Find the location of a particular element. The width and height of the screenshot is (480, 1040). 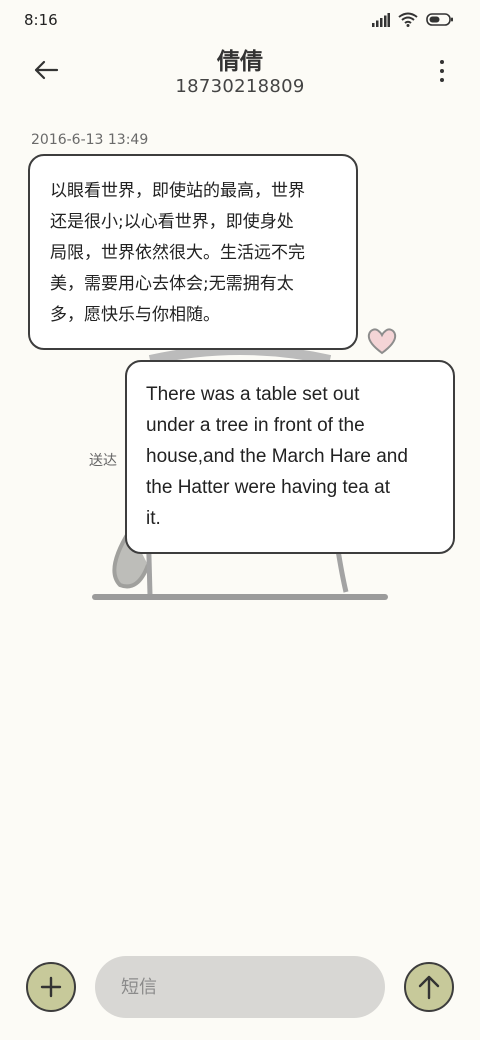

send-button is located at coordinates (429, 987).